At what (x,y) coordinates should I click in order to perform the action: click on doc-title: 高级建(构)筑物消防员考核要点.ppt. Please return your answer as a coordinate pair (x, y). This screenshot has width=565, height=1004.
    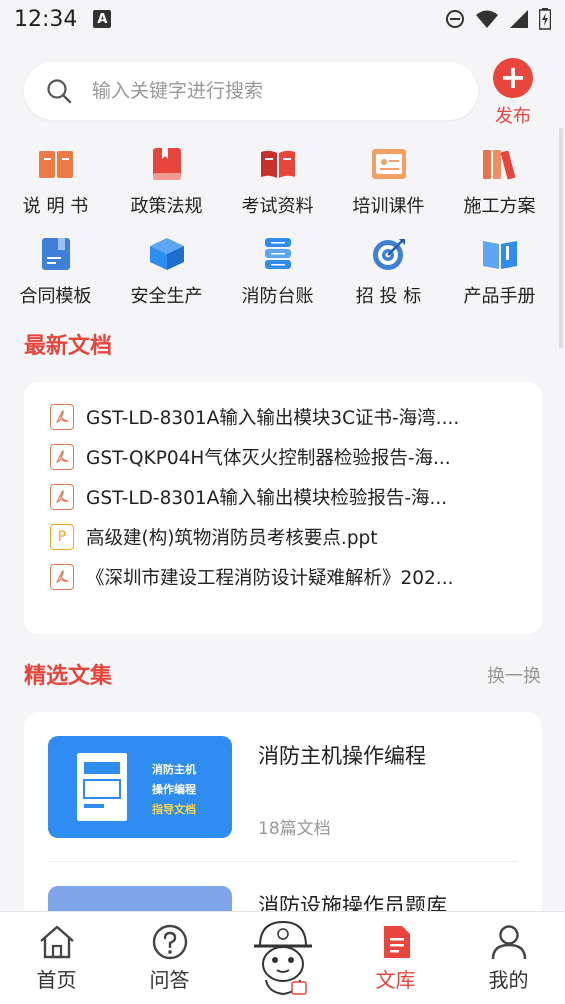
    Looking at the image, I should click on (232, 538).